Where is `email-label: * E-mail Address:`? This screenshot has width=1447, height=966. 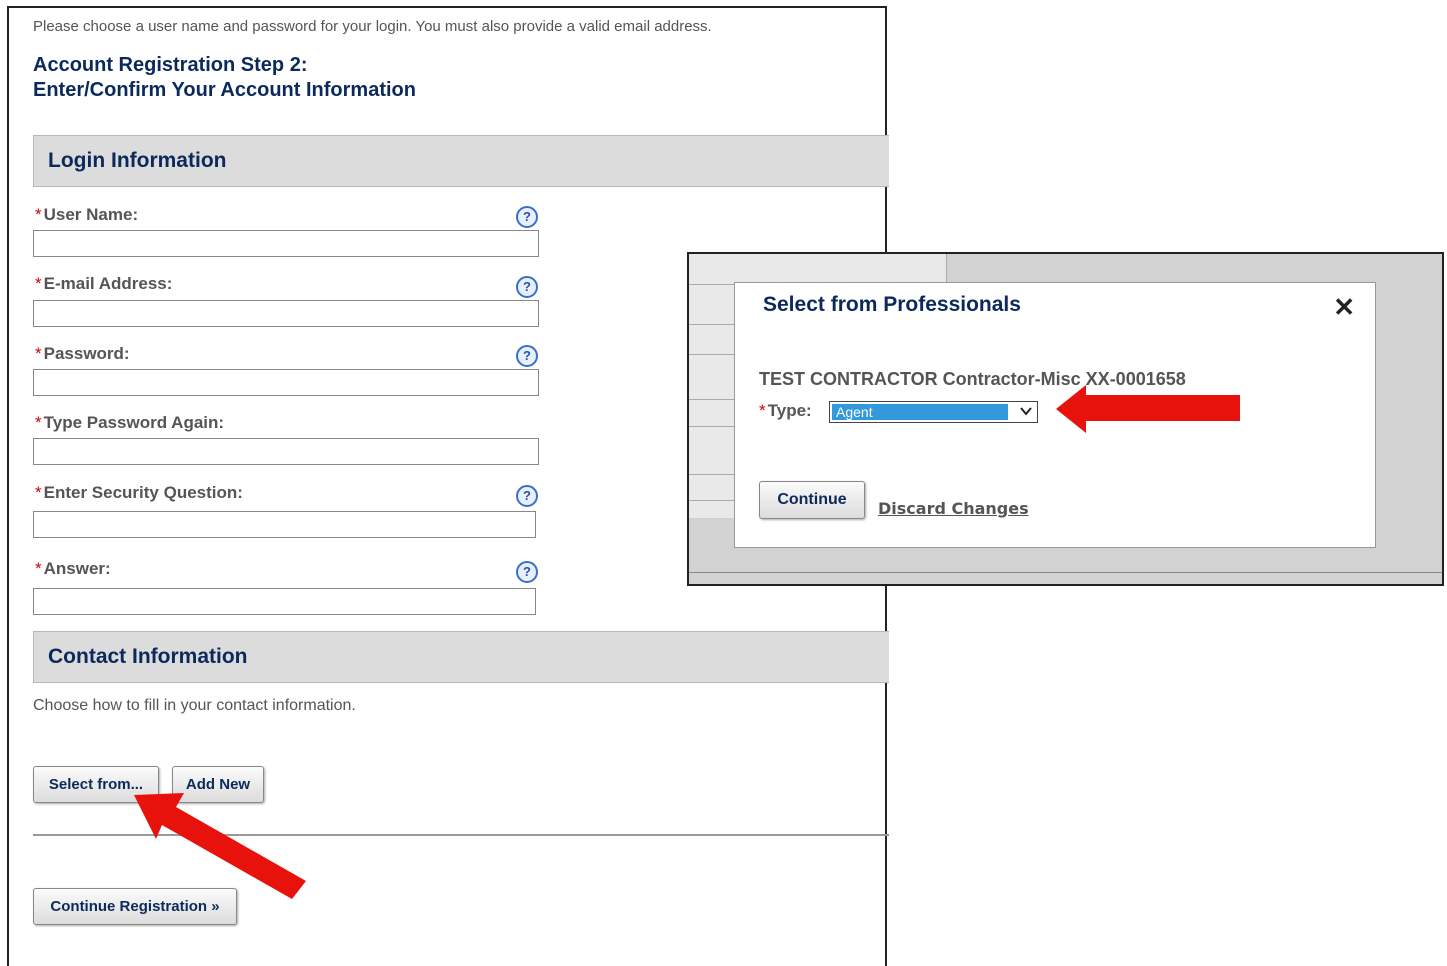
email-label: * E-mail Address: is located at coordinates (103, 284).